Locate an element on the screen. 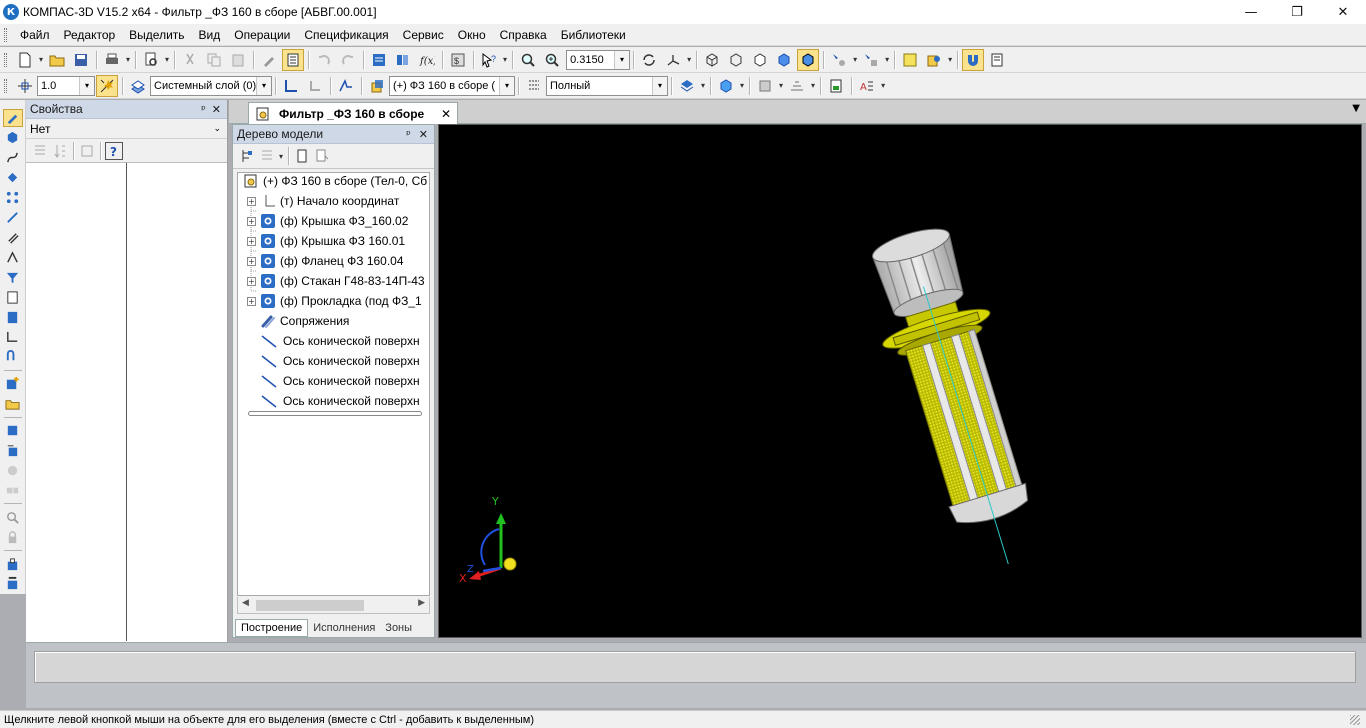 Image resolution: width=1366 pixels, height=728 pixels. component-select: (+) ФЗ 160 в сборе (▾ is located at coordinates (452, 85).